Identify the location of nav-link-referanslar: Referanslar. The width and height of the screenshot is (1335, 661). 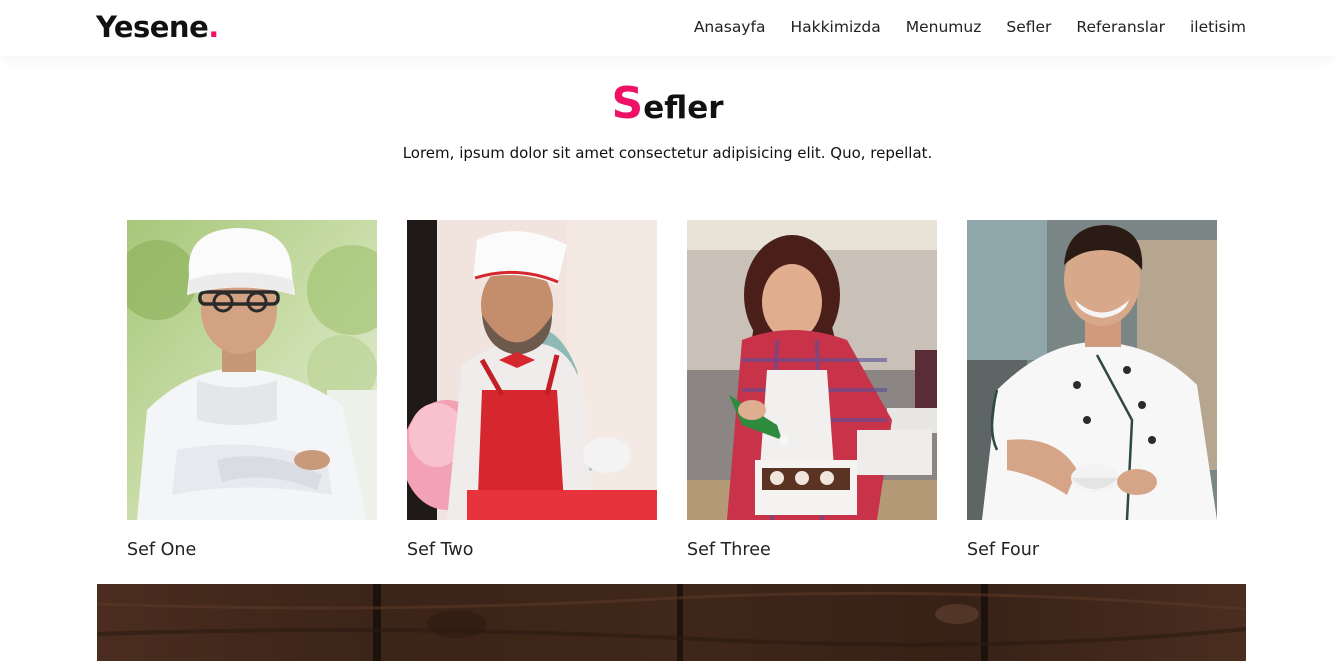
(1120, 27).